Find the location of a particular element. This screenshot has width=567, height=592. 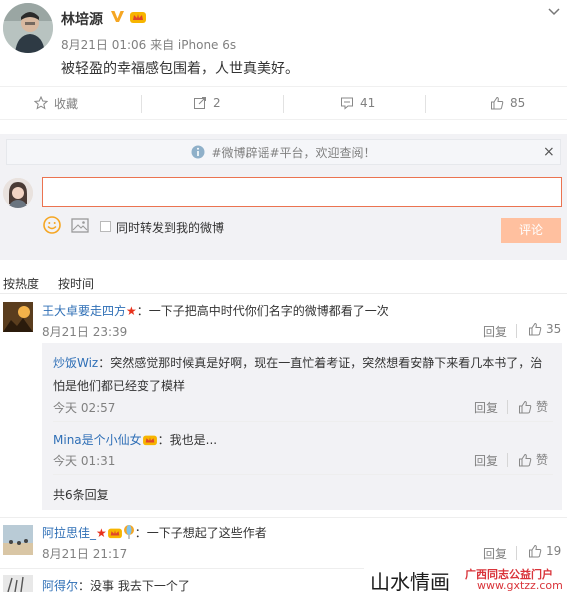

close-icon: × is located at coordinates (549, 152).